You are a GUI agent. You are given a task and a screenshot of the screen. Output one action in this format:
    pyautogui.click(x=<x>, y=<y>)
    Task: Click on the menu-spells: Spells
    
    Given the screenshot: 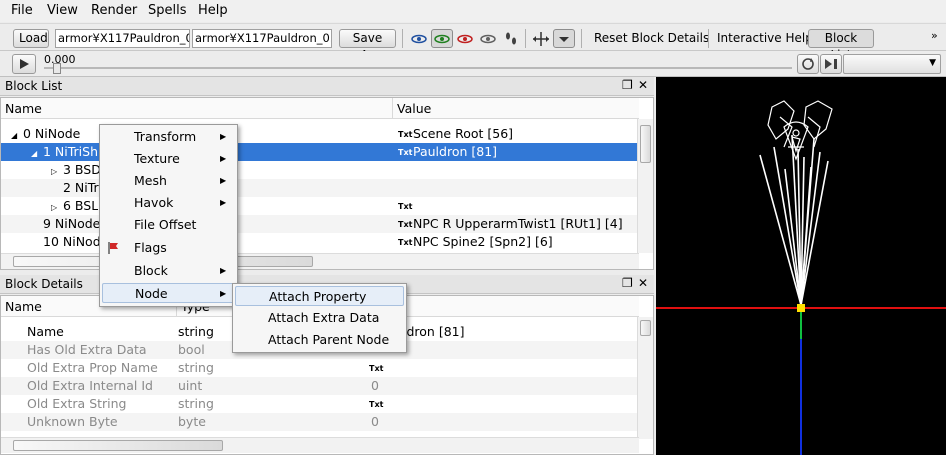 What is the action you would take?
    pyautogui.click(x=167, y=10)
    